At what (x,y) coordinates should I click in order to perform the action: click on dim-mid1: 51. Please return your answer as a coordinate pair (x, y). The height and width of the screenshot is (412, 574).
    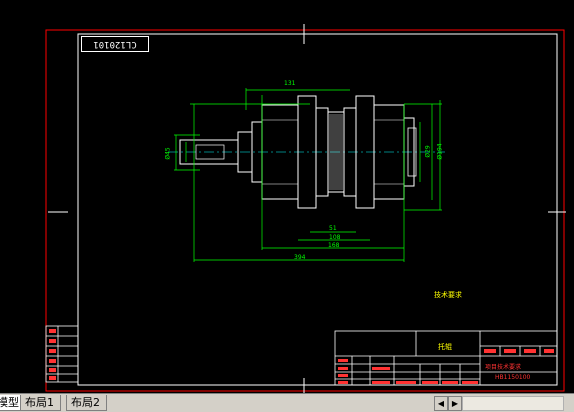
    Looking at the image, I should click on (333, 228).